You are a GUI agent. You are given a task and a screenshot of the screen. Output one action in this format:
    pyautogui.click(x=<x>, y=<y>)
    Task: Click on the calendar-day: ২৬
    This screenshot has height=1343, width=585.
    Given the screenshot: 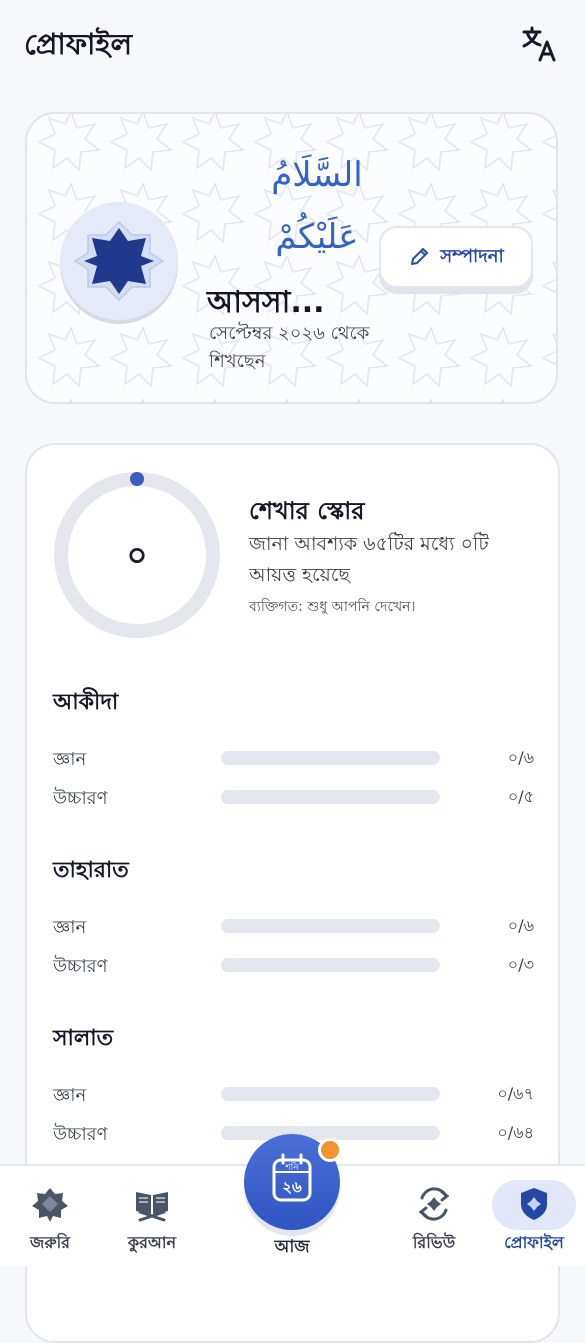 What is the action you would take?
    pyautogui.click(x=292, y=1187)
    